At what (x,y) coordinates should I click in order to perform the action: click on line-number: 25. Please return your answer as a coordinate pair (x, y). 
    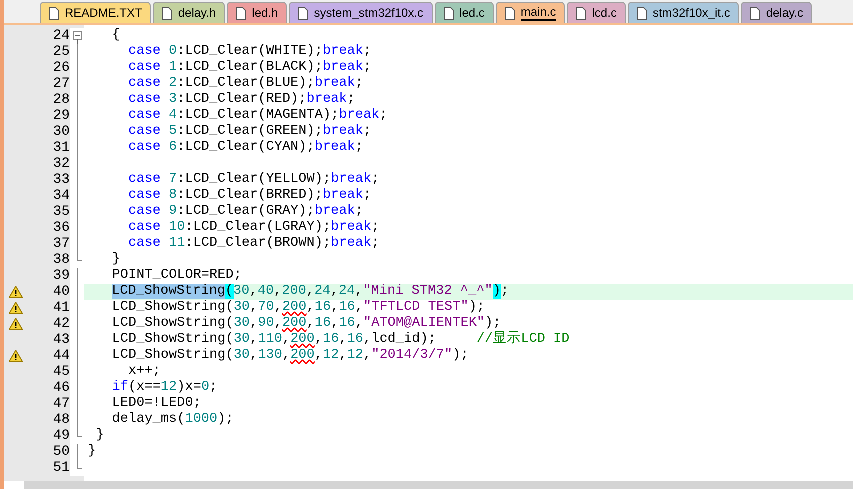
    Looking at the image, I should click on (61, 52).